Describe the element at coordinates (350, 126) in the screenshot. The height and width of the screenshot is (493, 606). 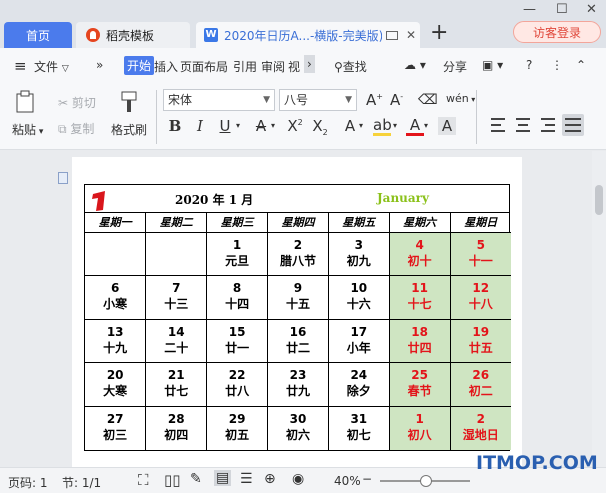
I see `text-effect-icon: A` at that location.